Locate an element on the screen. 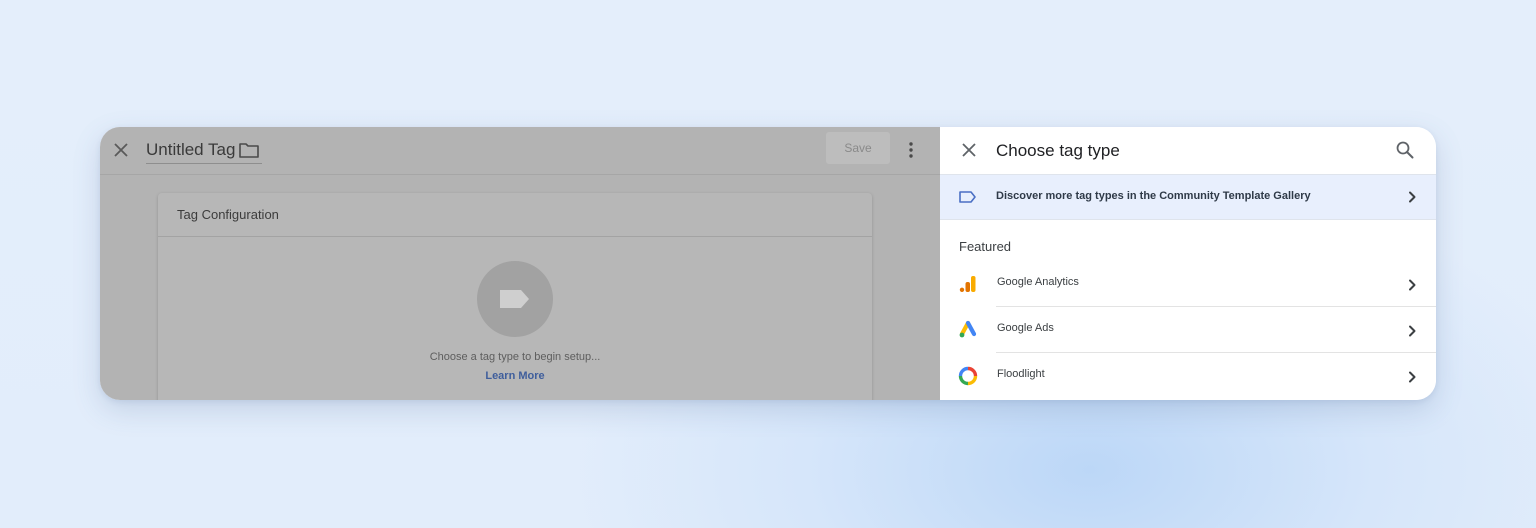 The height and width of the screenshot is (528, 1536). tag-outline-icon is located at coordinates (967, 197).